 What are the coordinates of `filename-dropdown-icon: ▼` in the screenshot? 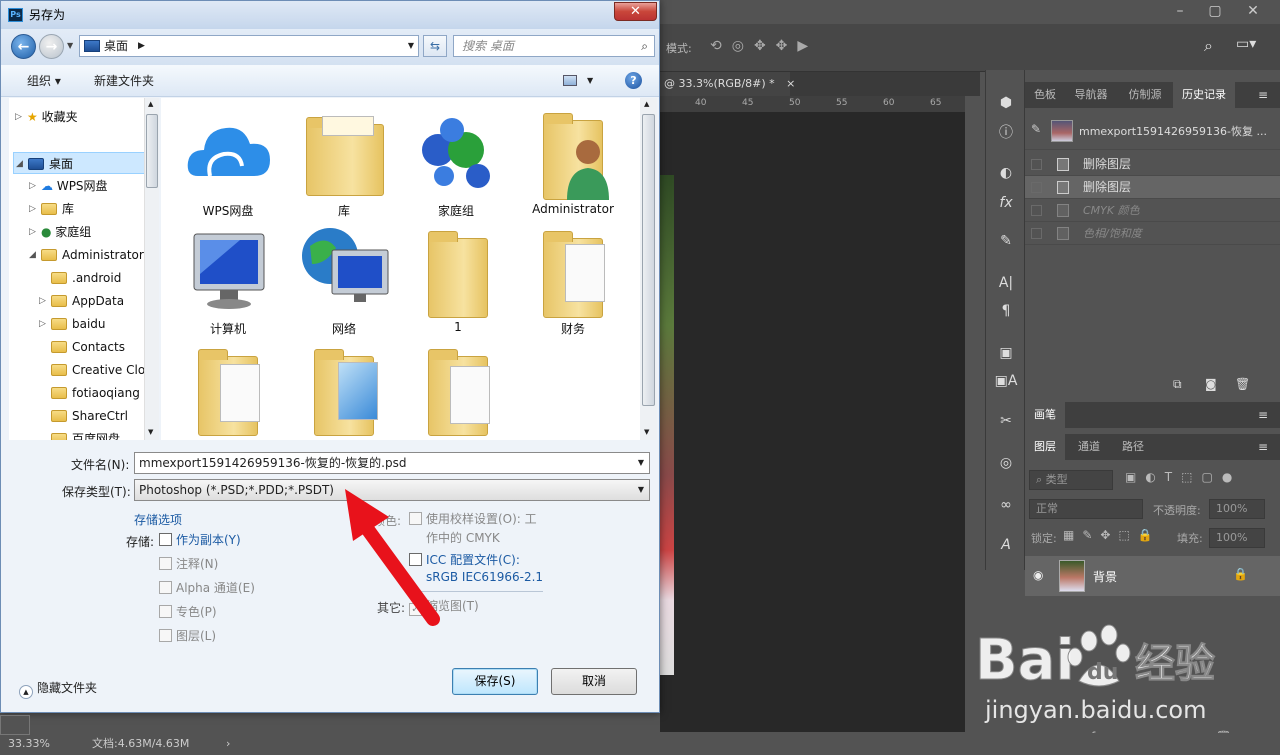 It's located at (641, 463).